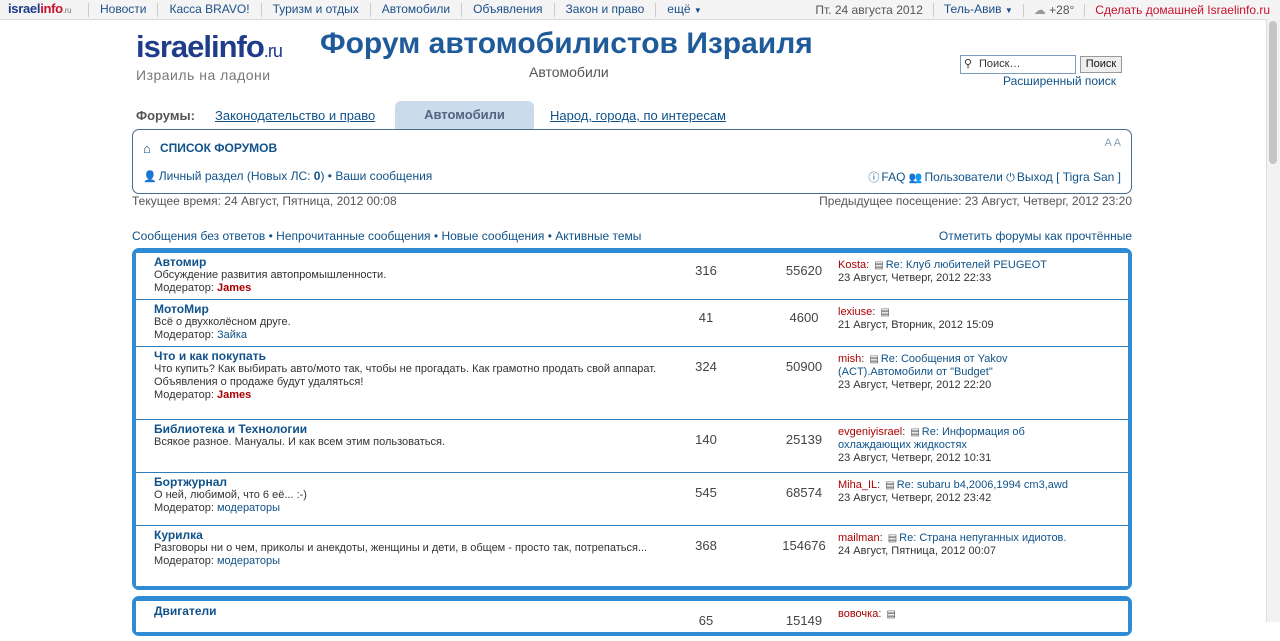 Image resolution: width=1280 pixels, height=641 pixels. I want to click on help-icon: ⓘ, so click(874, 178).